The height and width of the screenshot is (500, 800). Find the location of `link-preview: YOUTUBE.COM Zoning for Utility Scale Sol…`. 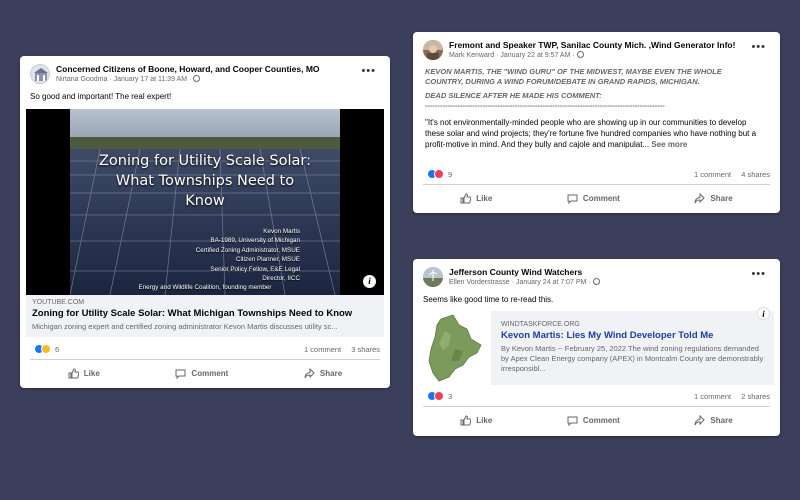

link-preview: YOUTUBE.COM Zoning for Utility Scale Sol… is located at coordinates (205, 316).